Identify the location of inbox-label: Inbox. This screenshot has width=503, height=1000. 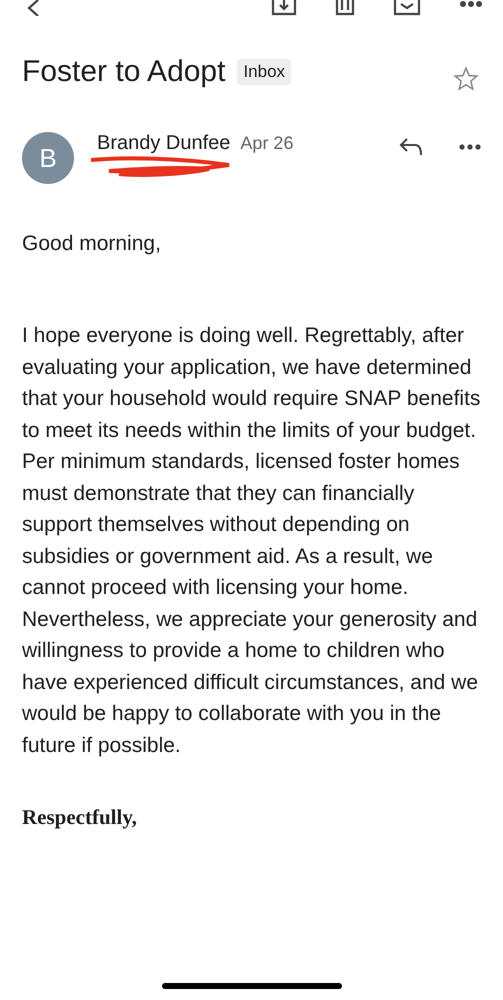
(264, 72).